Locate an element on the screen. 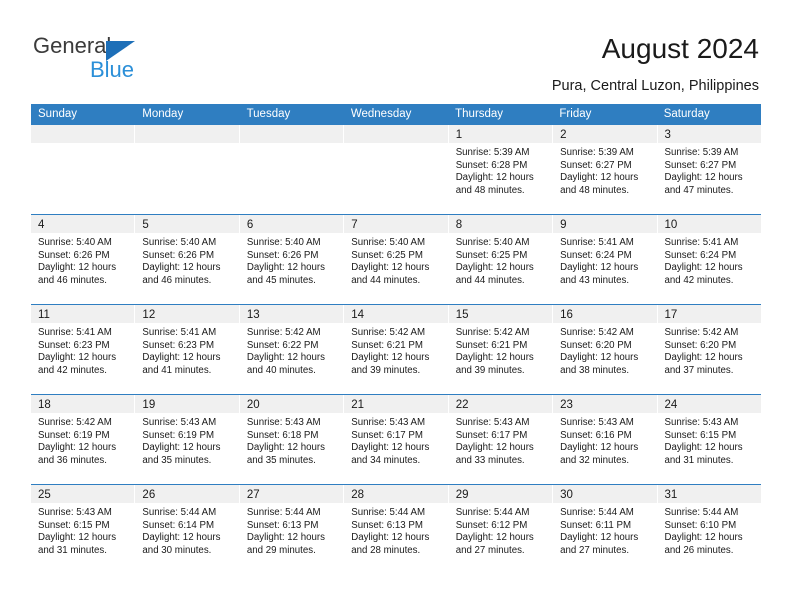  day-number-band: 8 is located at coordinates (500, 224).